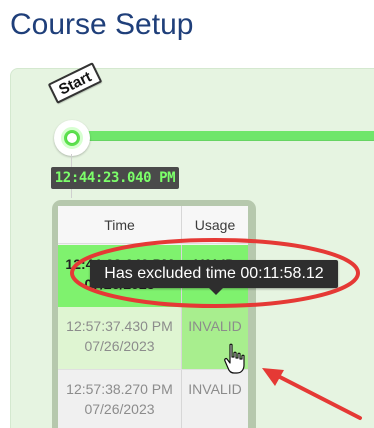 The width and height of the screenshot is (374, 428). I want to click on course-track-line, so click(224, 136).